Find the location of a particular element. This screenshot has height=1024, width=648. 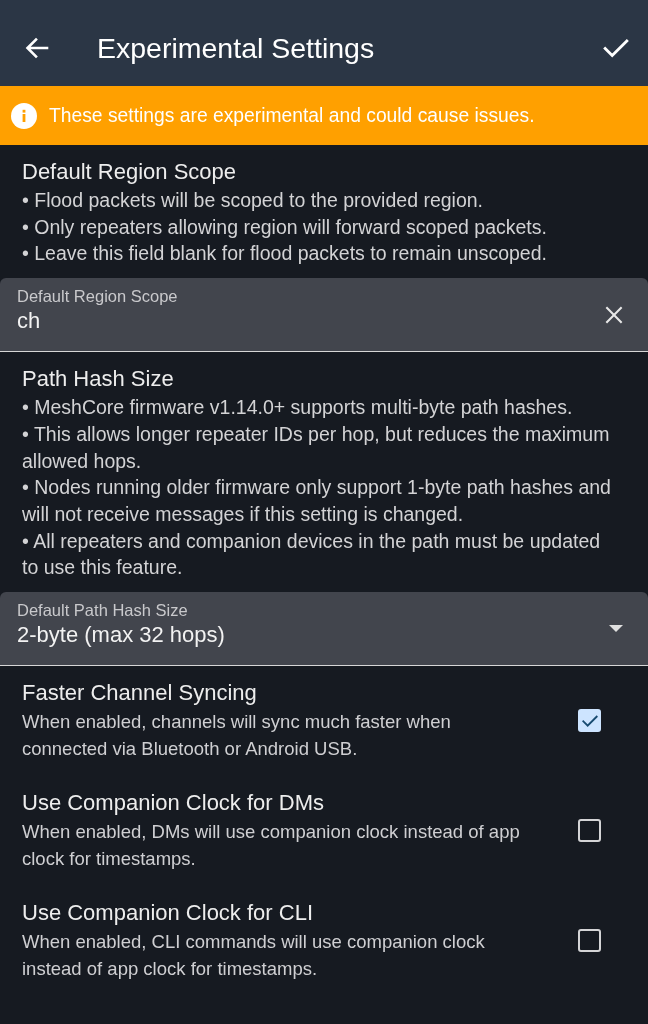

setting-title: Faster Channel Syncing is located at coordinates (139, 693).